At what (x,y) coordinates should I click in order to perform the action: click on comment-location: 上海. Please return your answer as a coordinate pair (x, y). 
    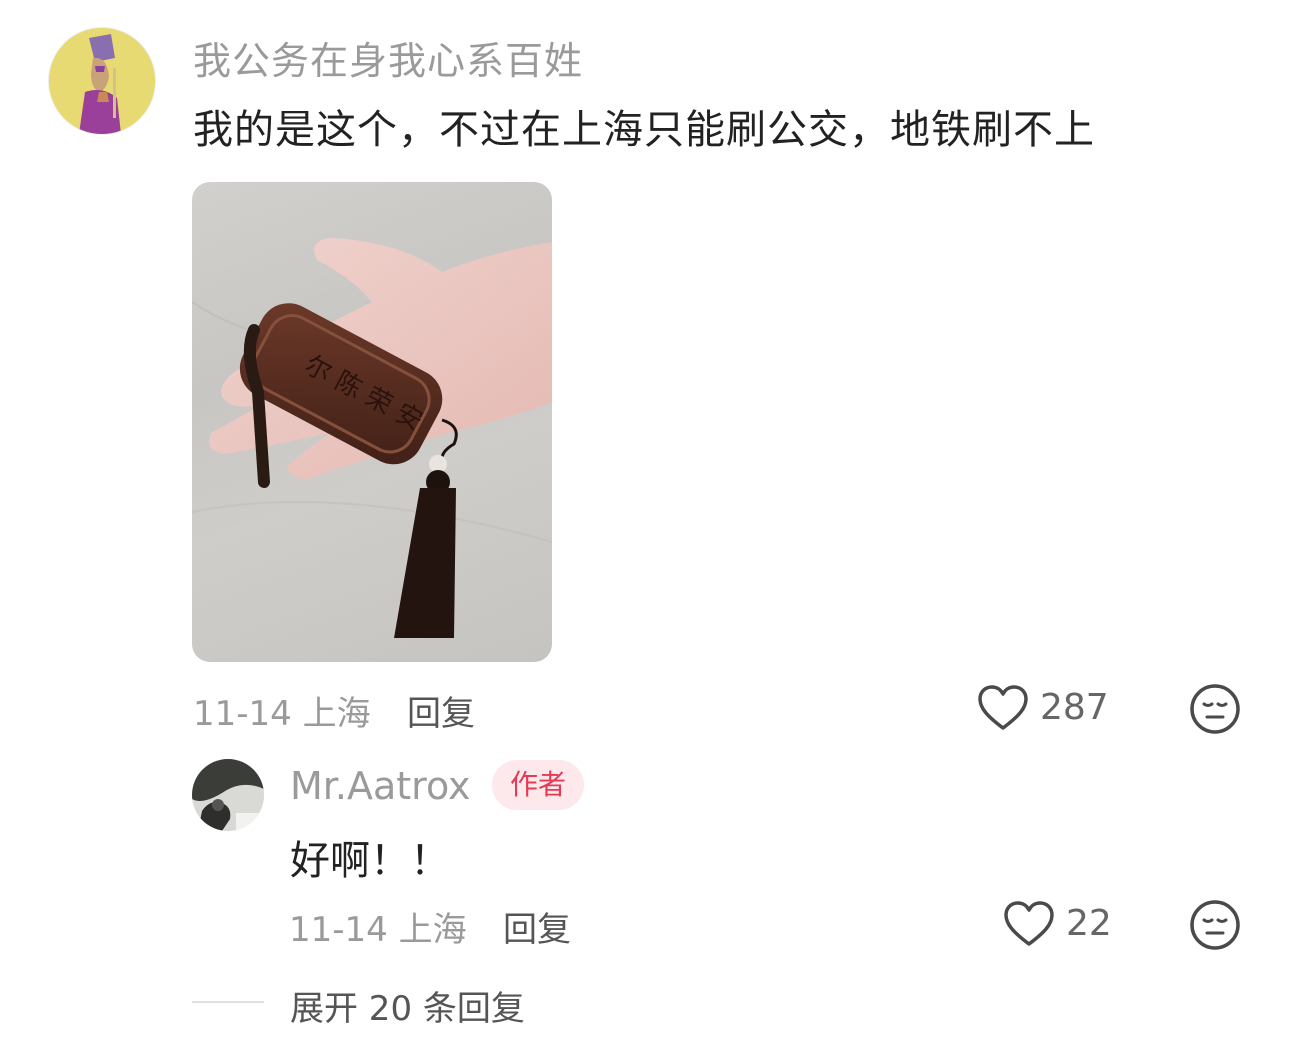
    Looking at the image, I should click on (336, 714).